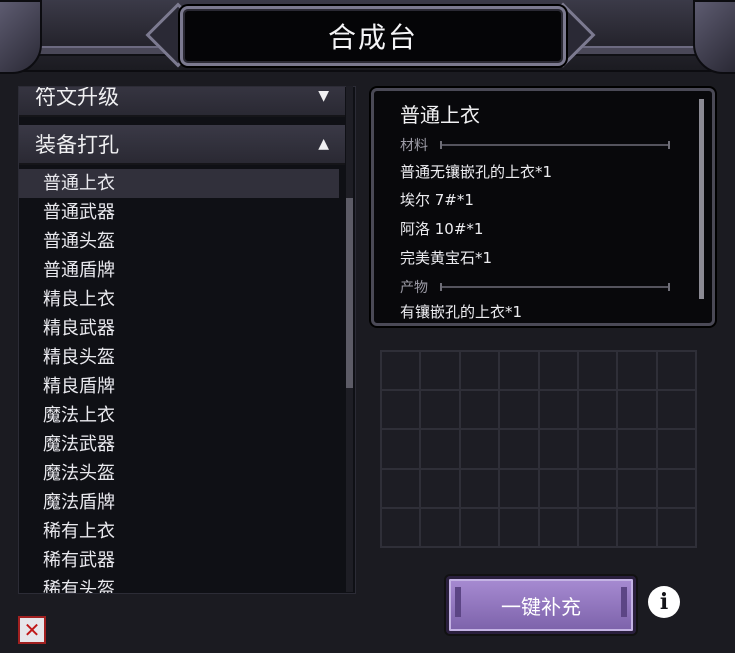  What do you see at coordinates (182, 101) in the screenshot?
I see `category-rune-upgrade: 符文升级 ▼` at bounding box center [182, 101].